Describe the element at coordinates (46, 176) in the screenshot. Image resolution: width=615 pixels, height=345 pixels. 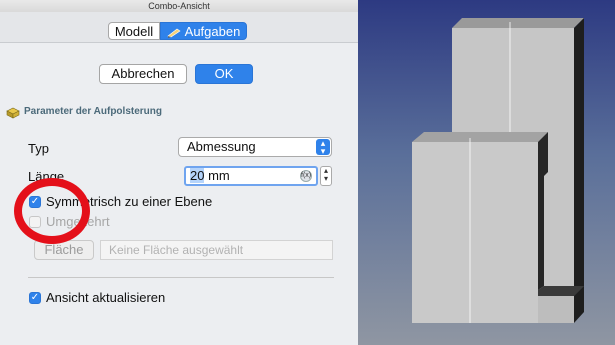
I see `length-label: Länge` at that location.